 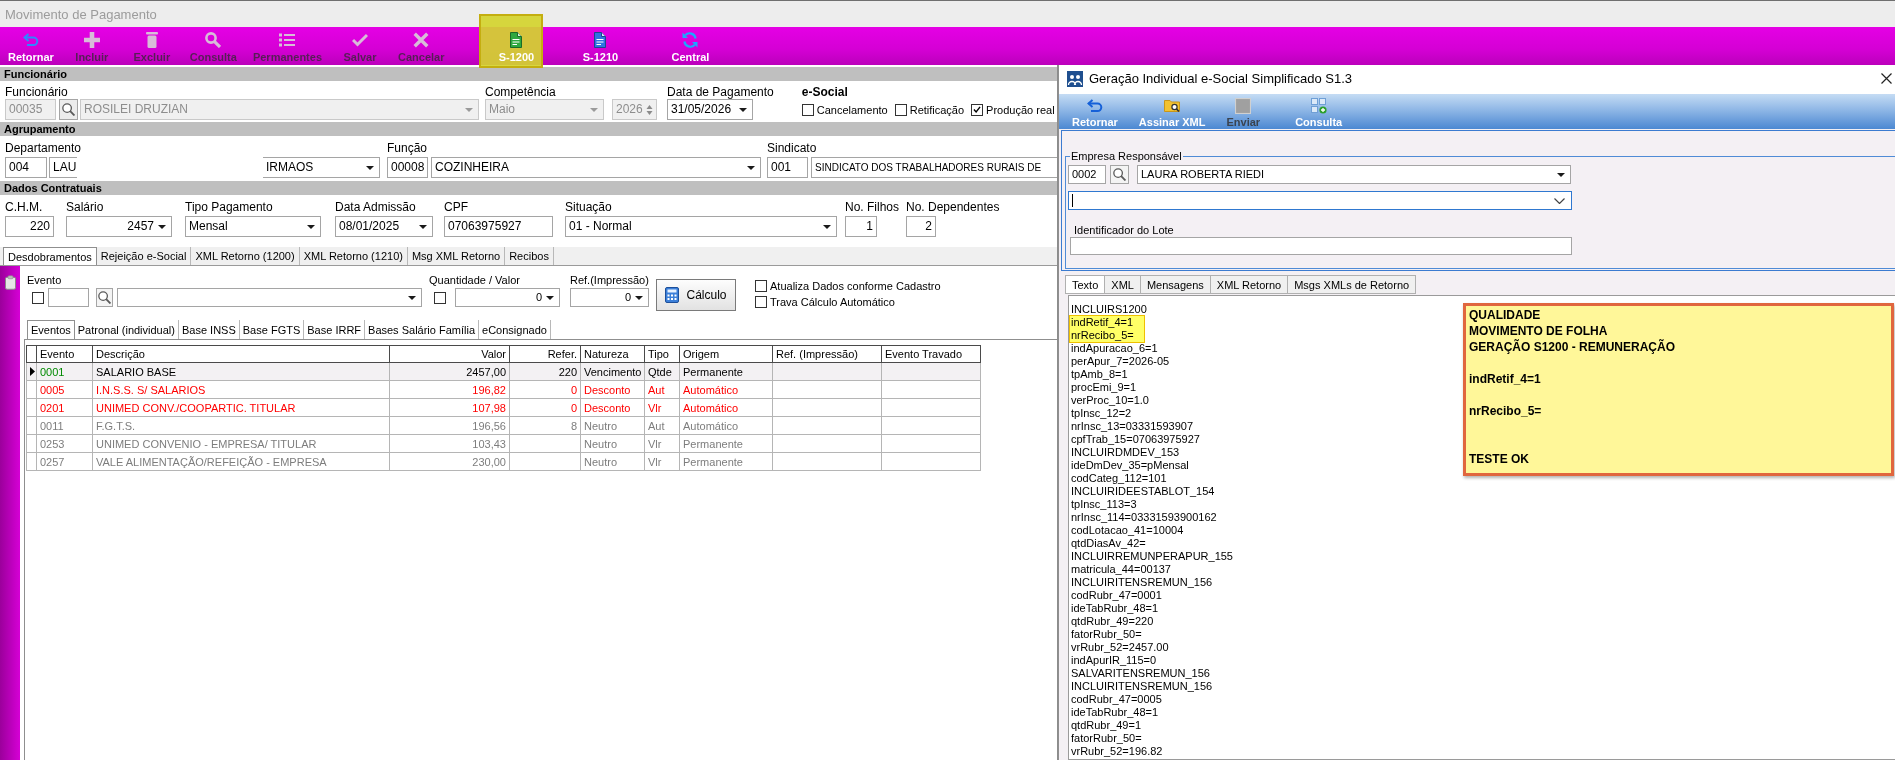 What do you see at coordinates (498, 226) in the screenshot?
I see `input-field: 07063975927` at bounding box center [498, 226].